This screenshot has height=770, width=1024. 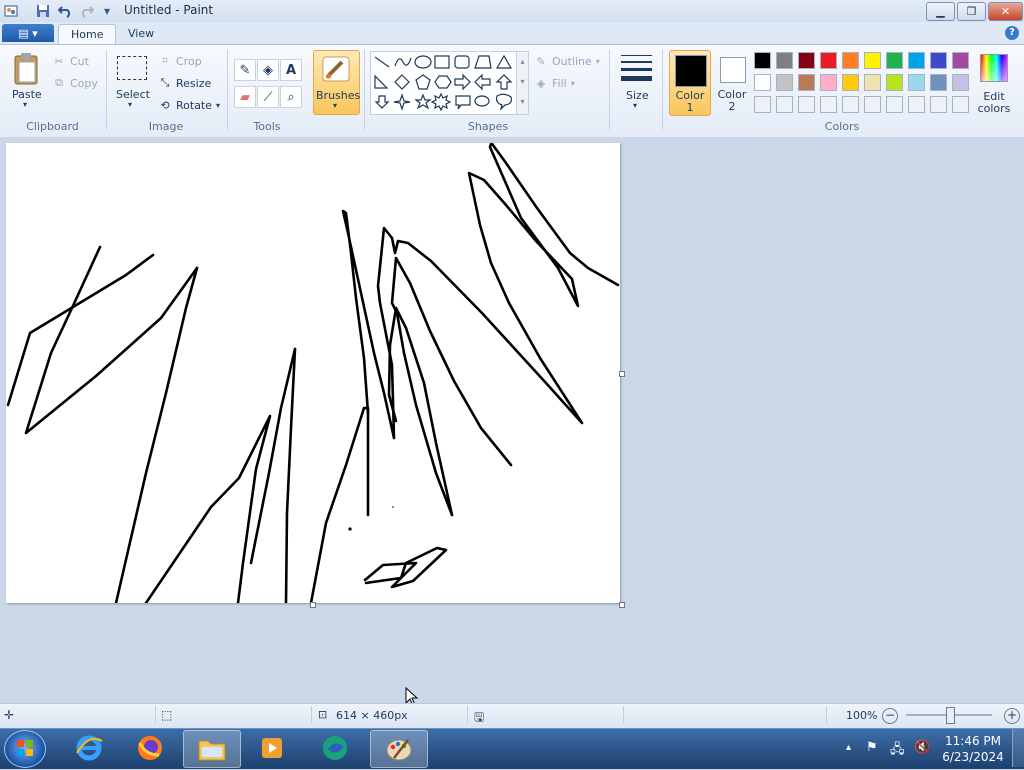 What do you see at coordinates (636, 69) in the screenshot?
I see `size-line-icon` at bounding box center [636, 69].